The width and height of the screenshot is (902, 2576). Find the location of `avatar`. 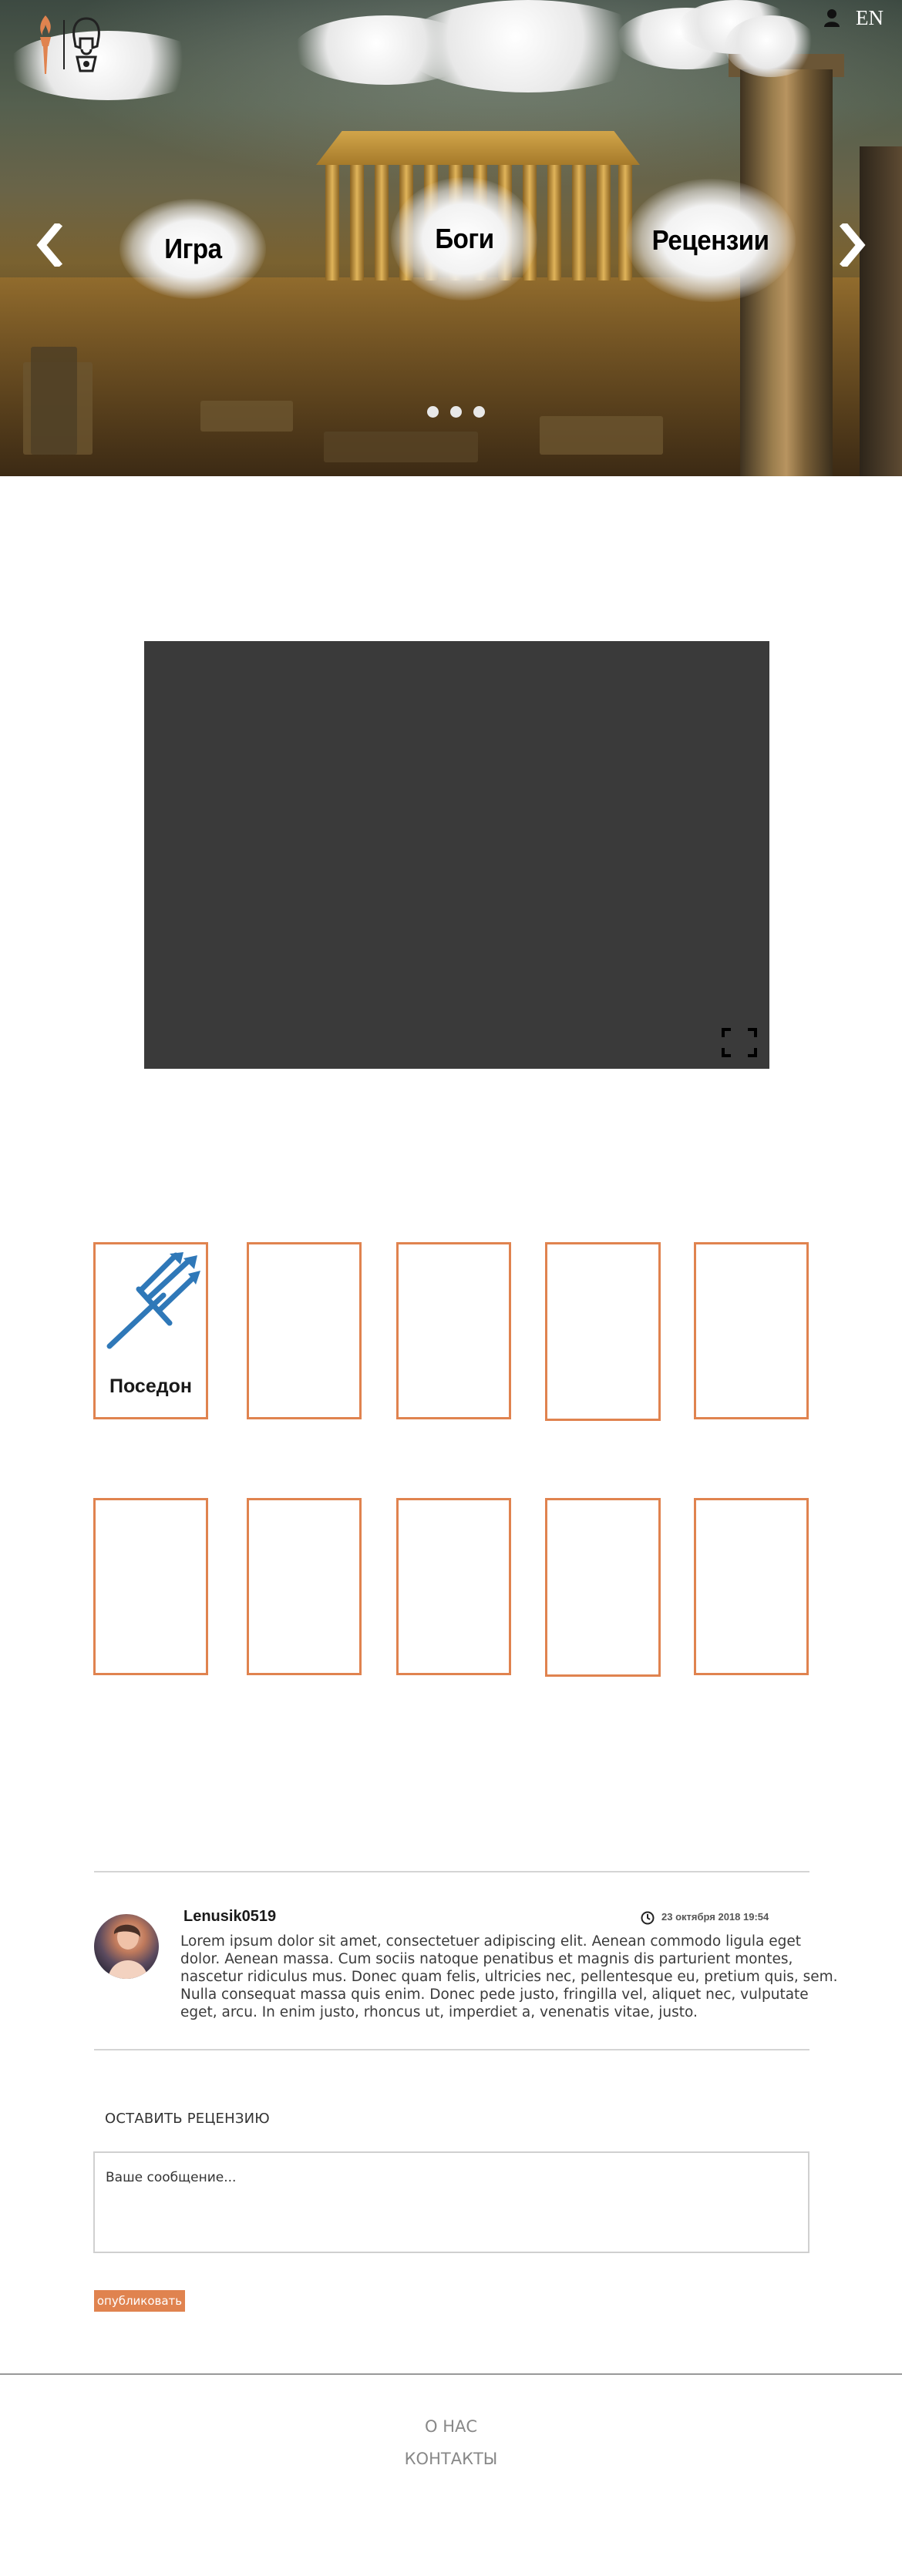

avatar is located at coordinates (127, 1946).